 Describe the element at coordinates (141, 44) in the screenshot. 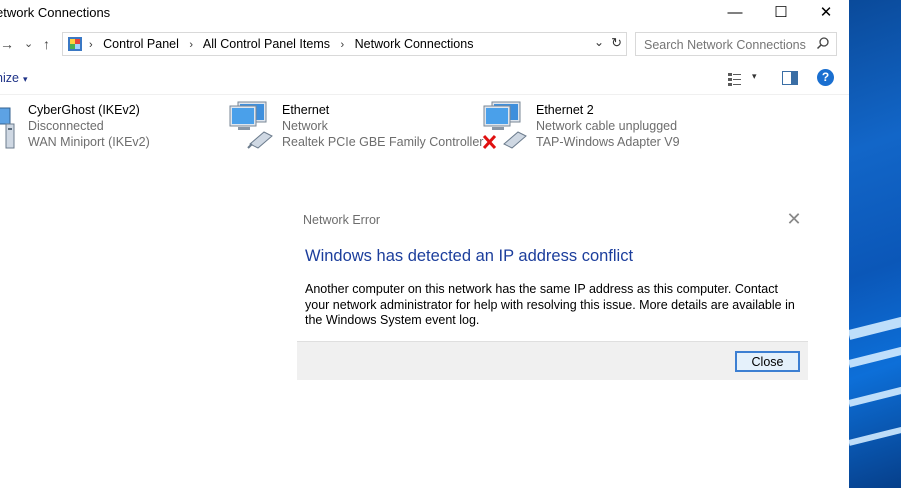

I see `breadcrumb-control-panel: Control Panel` at that location.